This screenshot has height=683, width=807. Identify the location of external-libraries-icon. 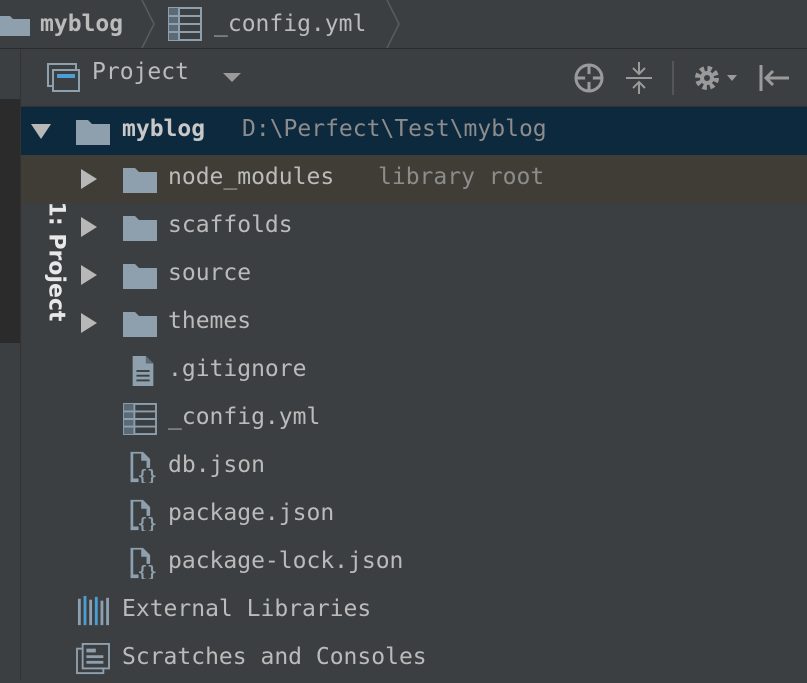
(93, 610).